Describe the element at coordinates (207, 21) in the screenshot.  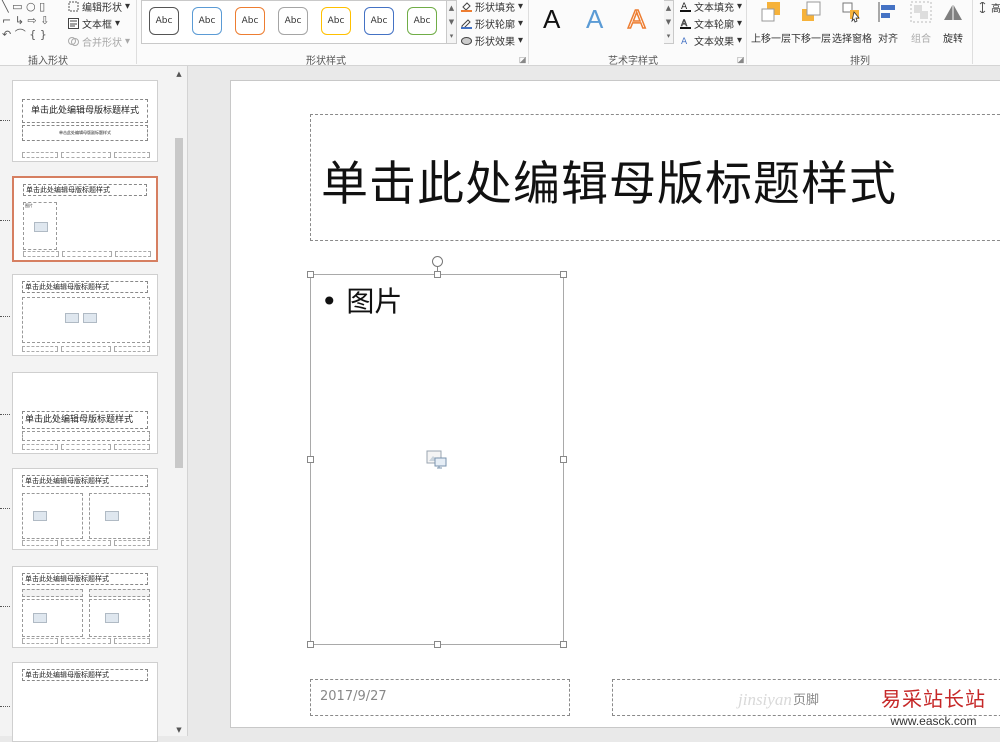
I see `shape-style-2: Abc` at that location.